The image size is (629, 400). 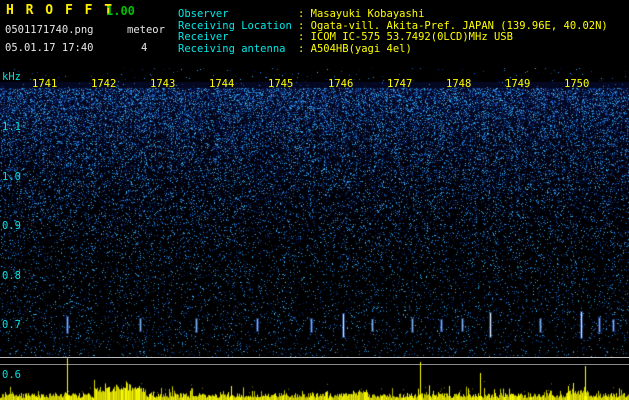 What do you see at coordinates (144, 48) in the screenshot?
I see `meteor-count: 4` at bounding box center [144, 48].